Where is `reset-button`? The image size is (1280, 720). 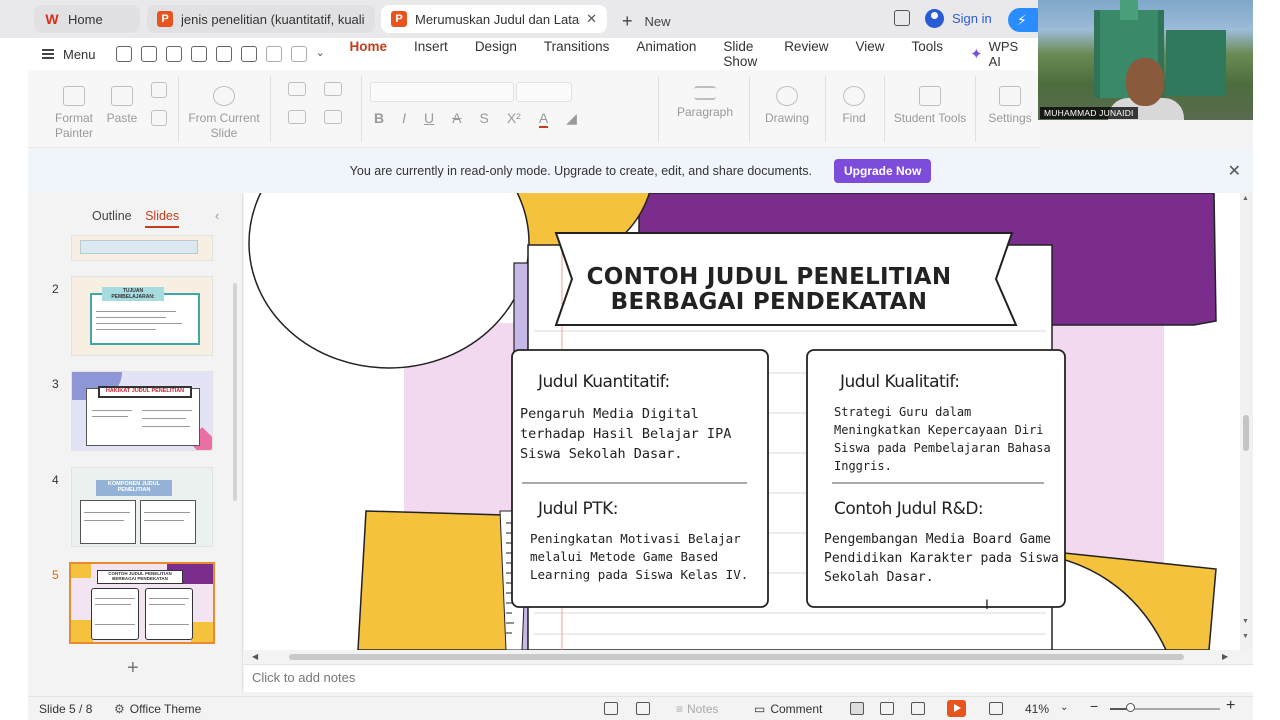 reset-button is located at coordinates (333, 119).